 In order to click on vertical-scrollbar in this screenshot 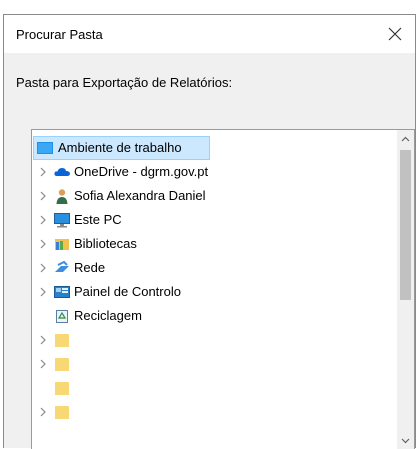, I will do `click(405, 289)`.